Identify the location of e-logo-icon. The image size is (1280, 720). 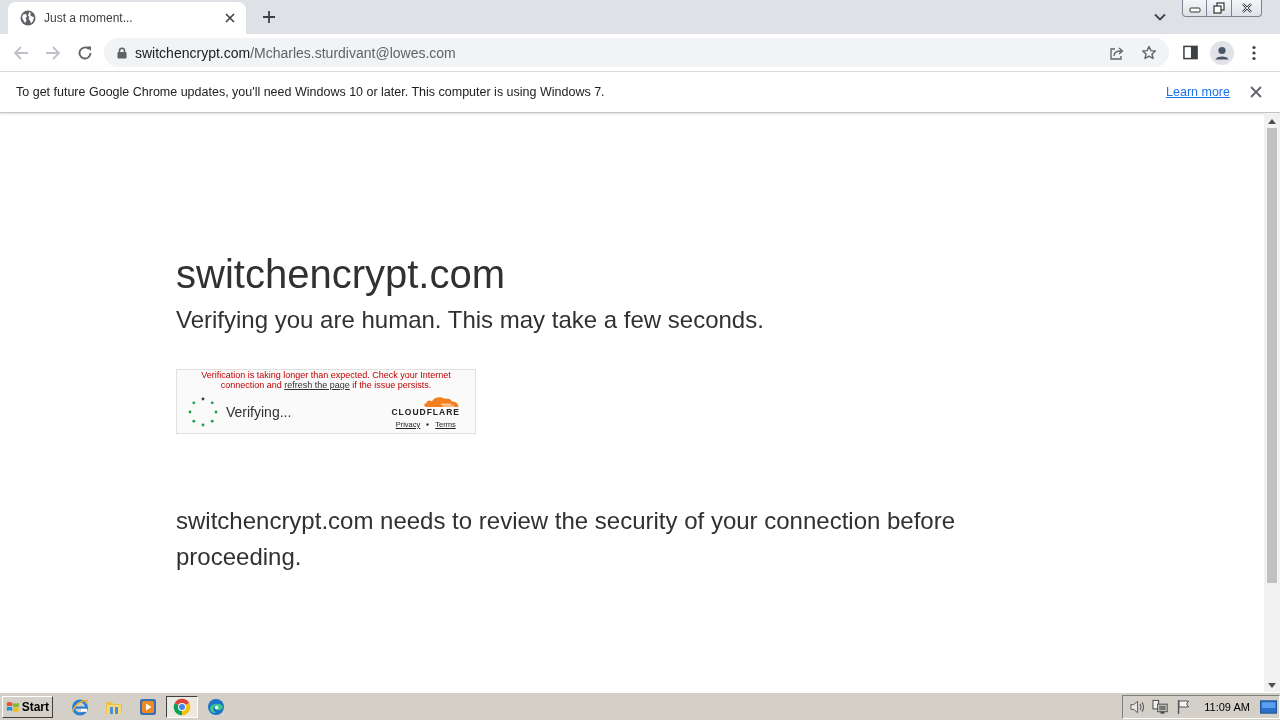
(80, 706).